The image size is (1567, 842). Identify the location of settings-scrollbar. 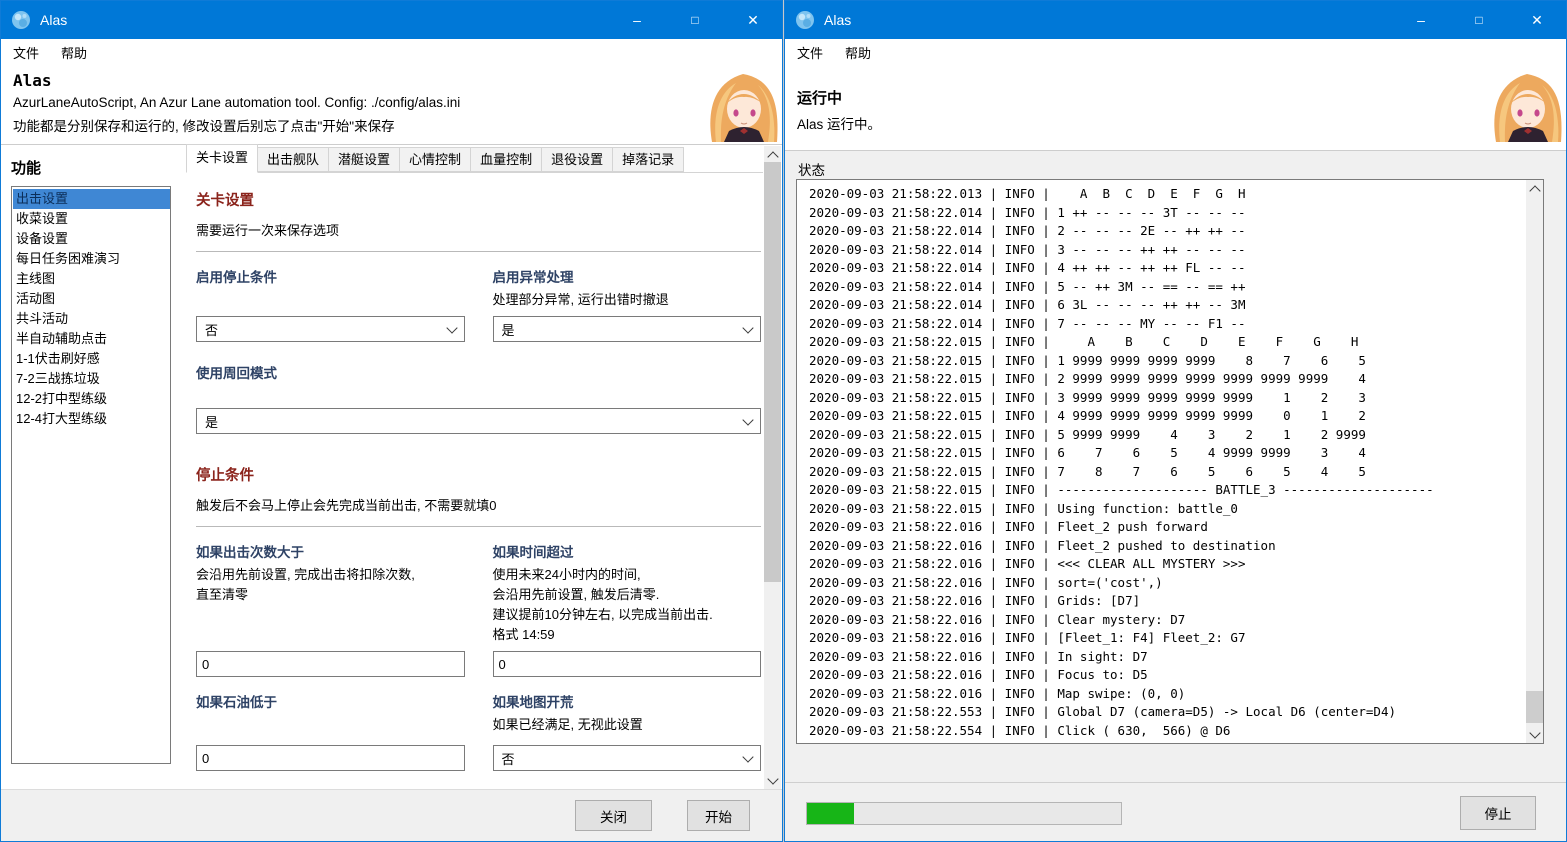
(772, 467).